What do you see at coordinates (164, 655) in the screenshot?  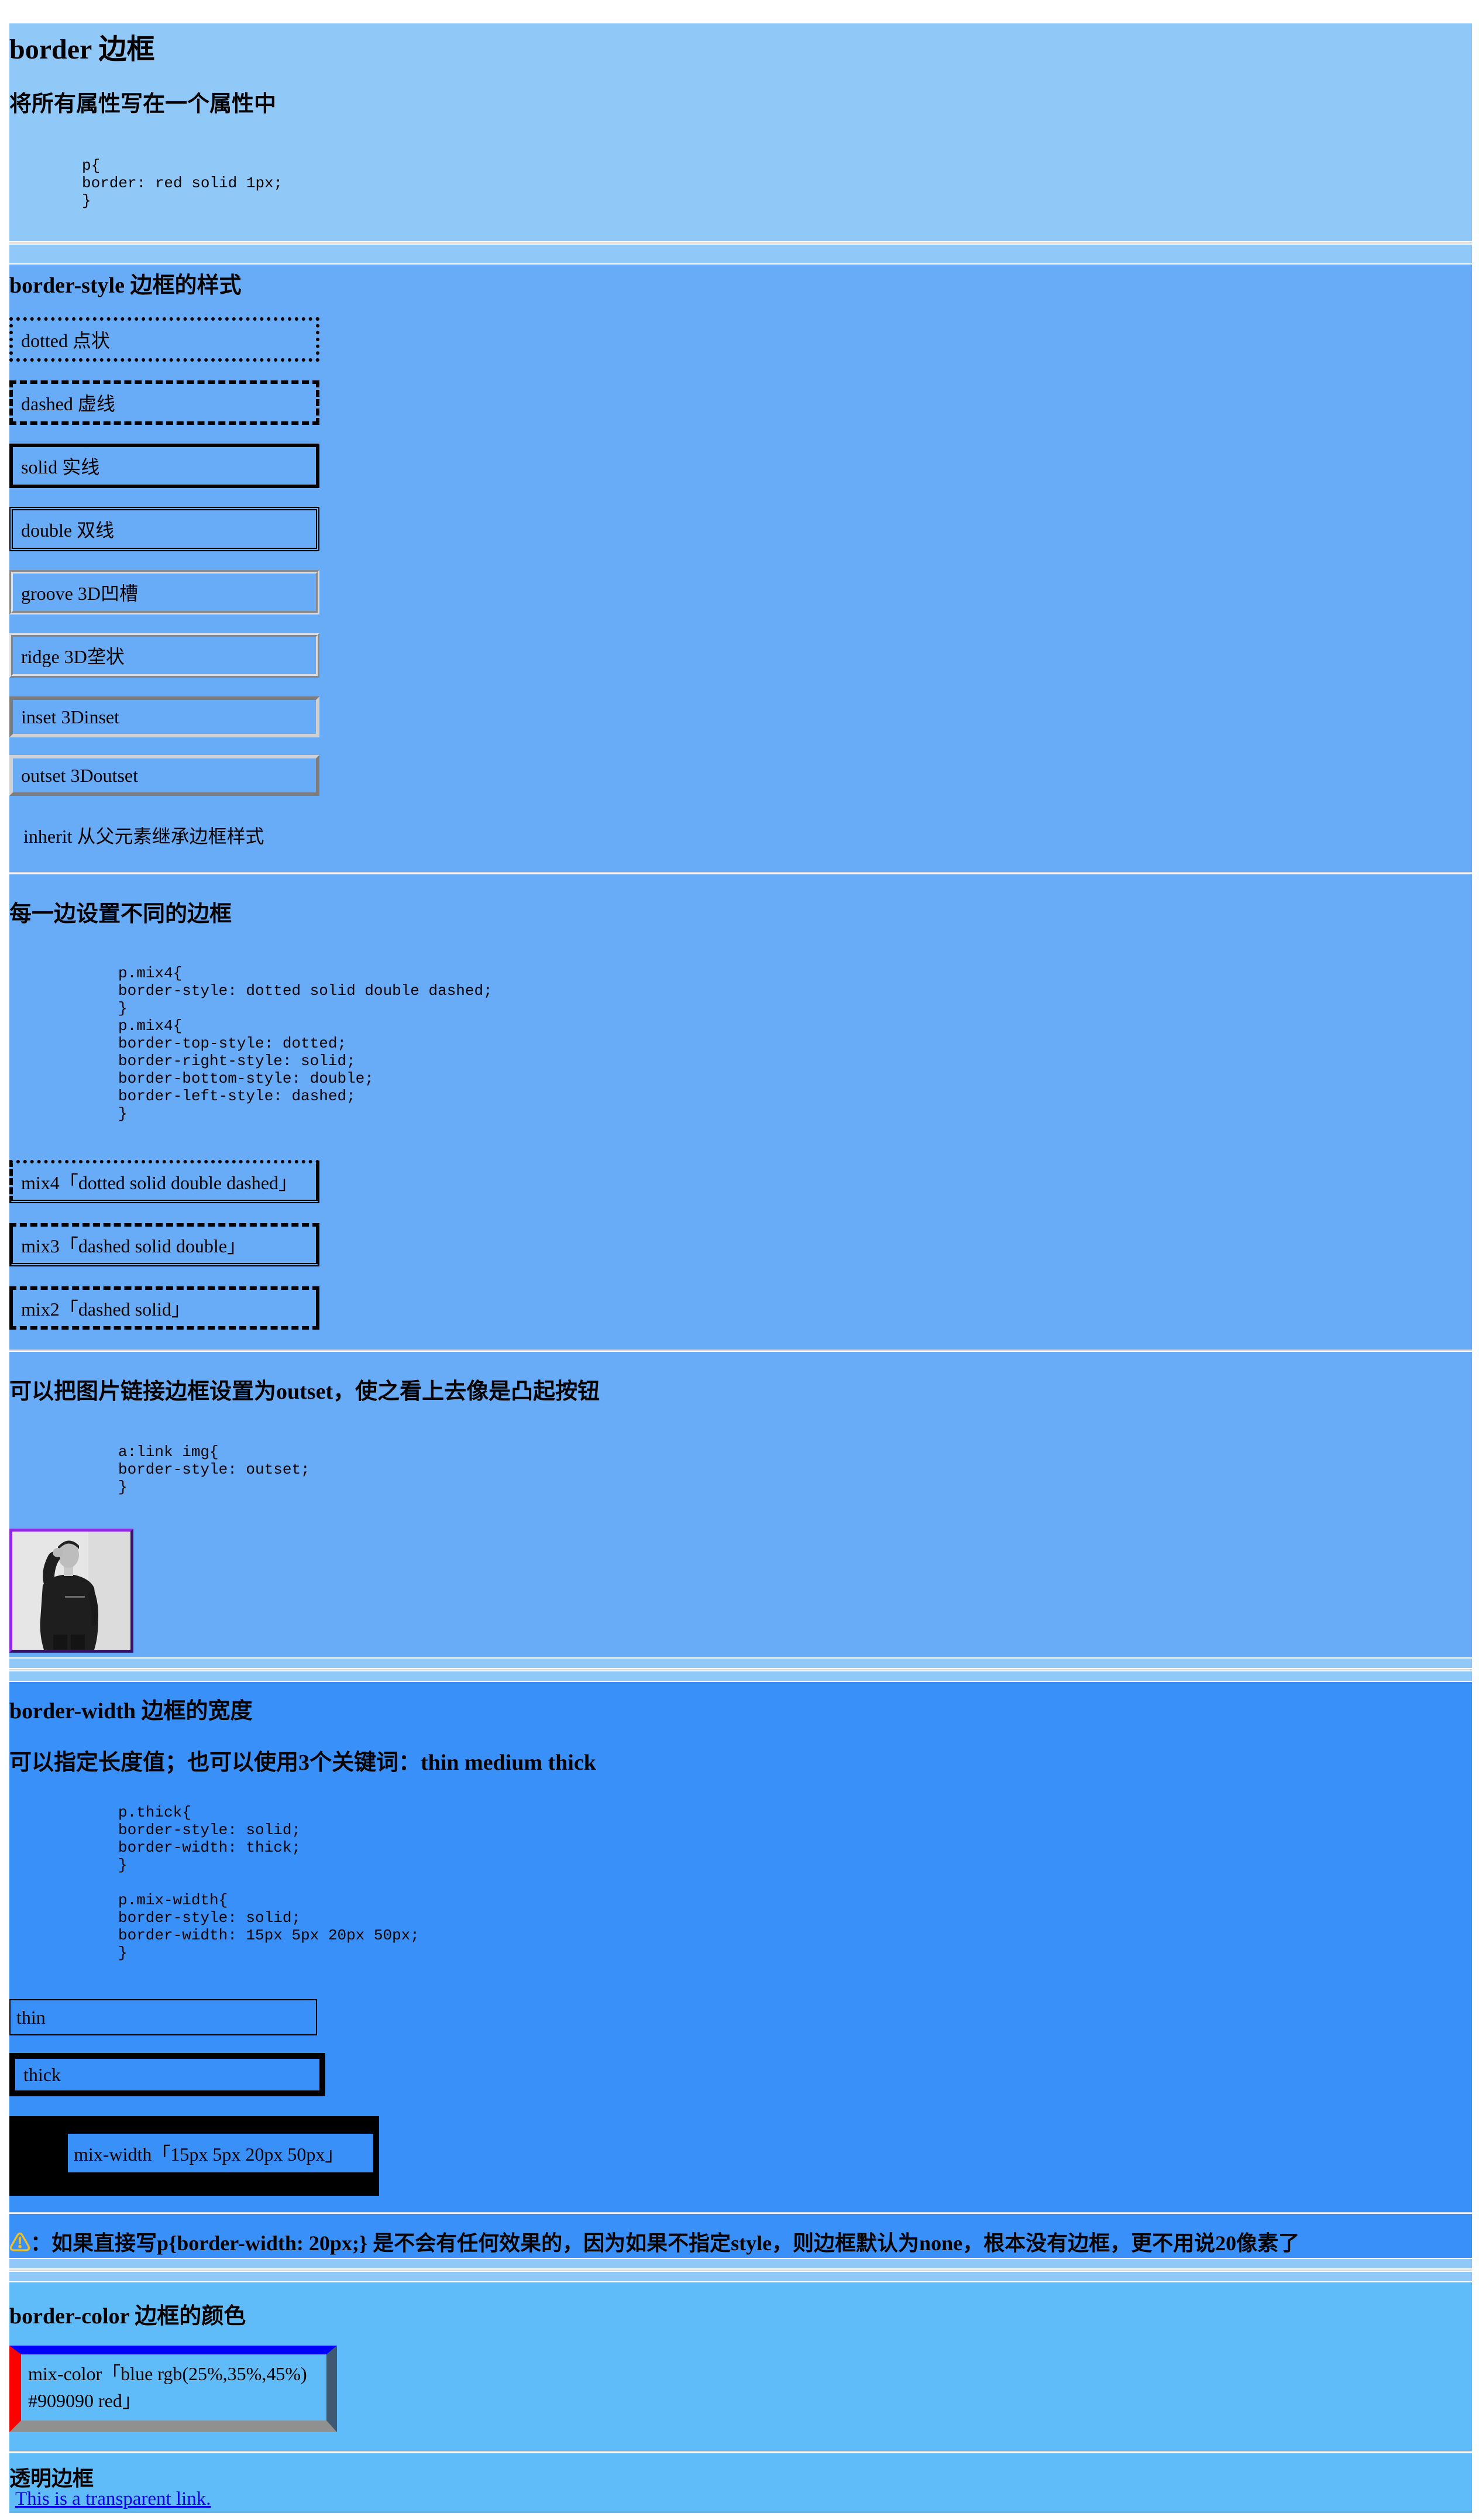 I see `ridge-border-box: ridge 3D垄状` at bounding box center [164, 655].